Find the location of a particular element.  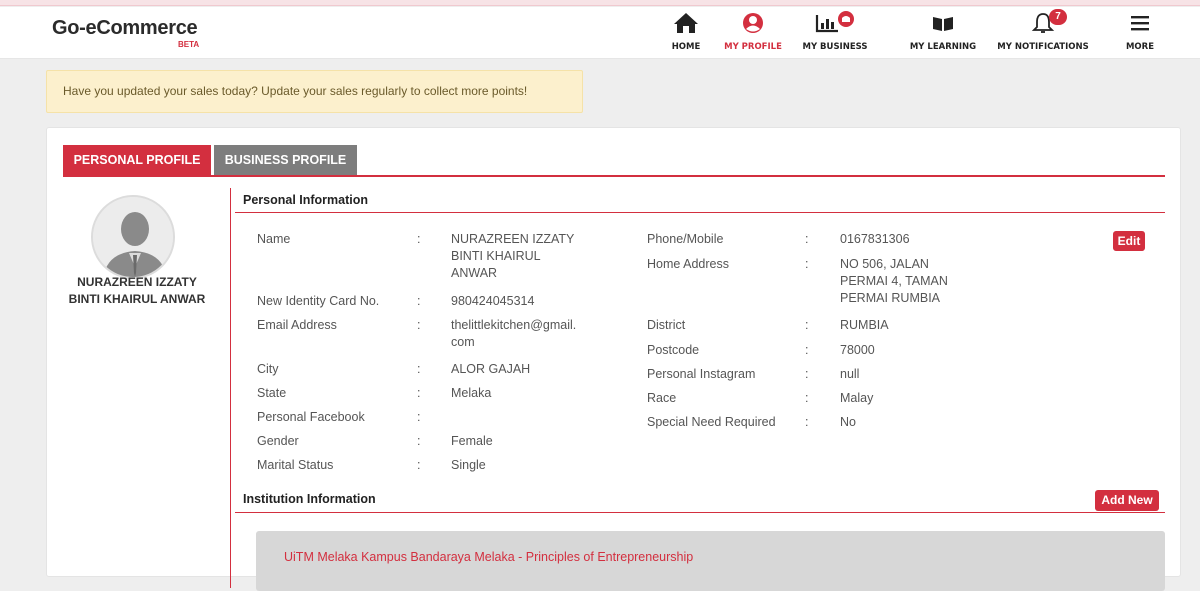

field-value: ALOR GAJAH is located at coordinates (491, 369).